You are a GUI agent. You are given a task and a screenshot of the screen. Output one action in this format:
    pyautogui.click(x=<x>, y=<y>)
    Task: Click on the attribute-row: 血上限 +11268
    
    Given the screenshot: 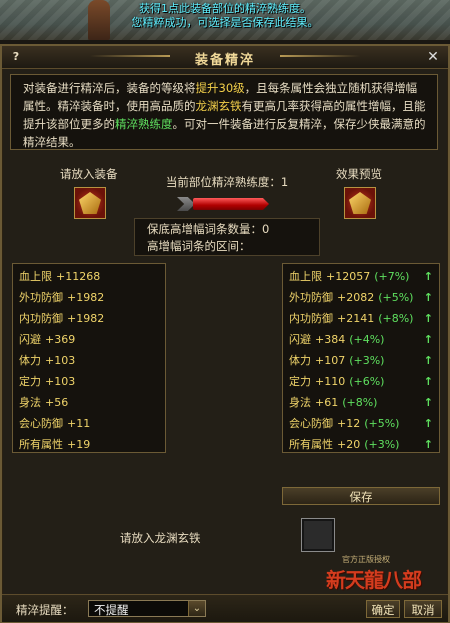 What is the action you would take?
    pyautogui.click(x=59, y=277)
    